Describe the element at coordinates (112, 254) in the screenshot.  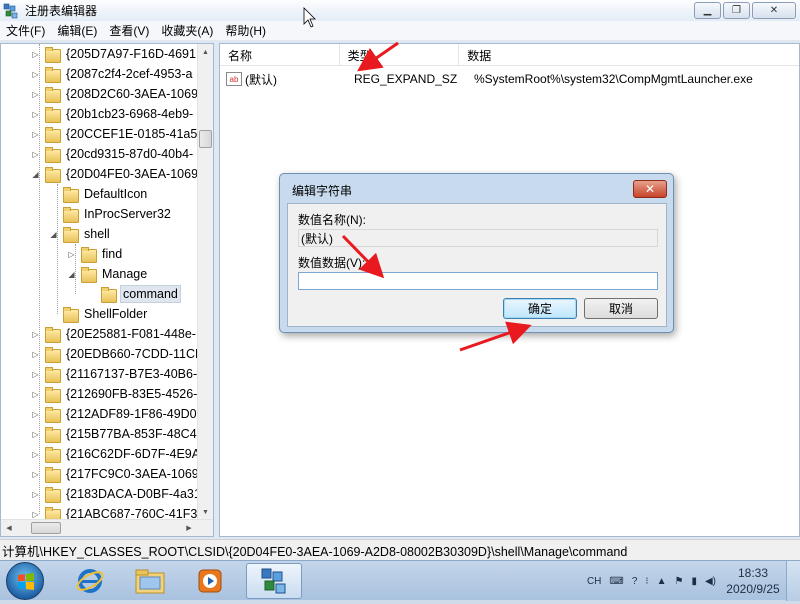
I see `tree-item-label: find` at that location.